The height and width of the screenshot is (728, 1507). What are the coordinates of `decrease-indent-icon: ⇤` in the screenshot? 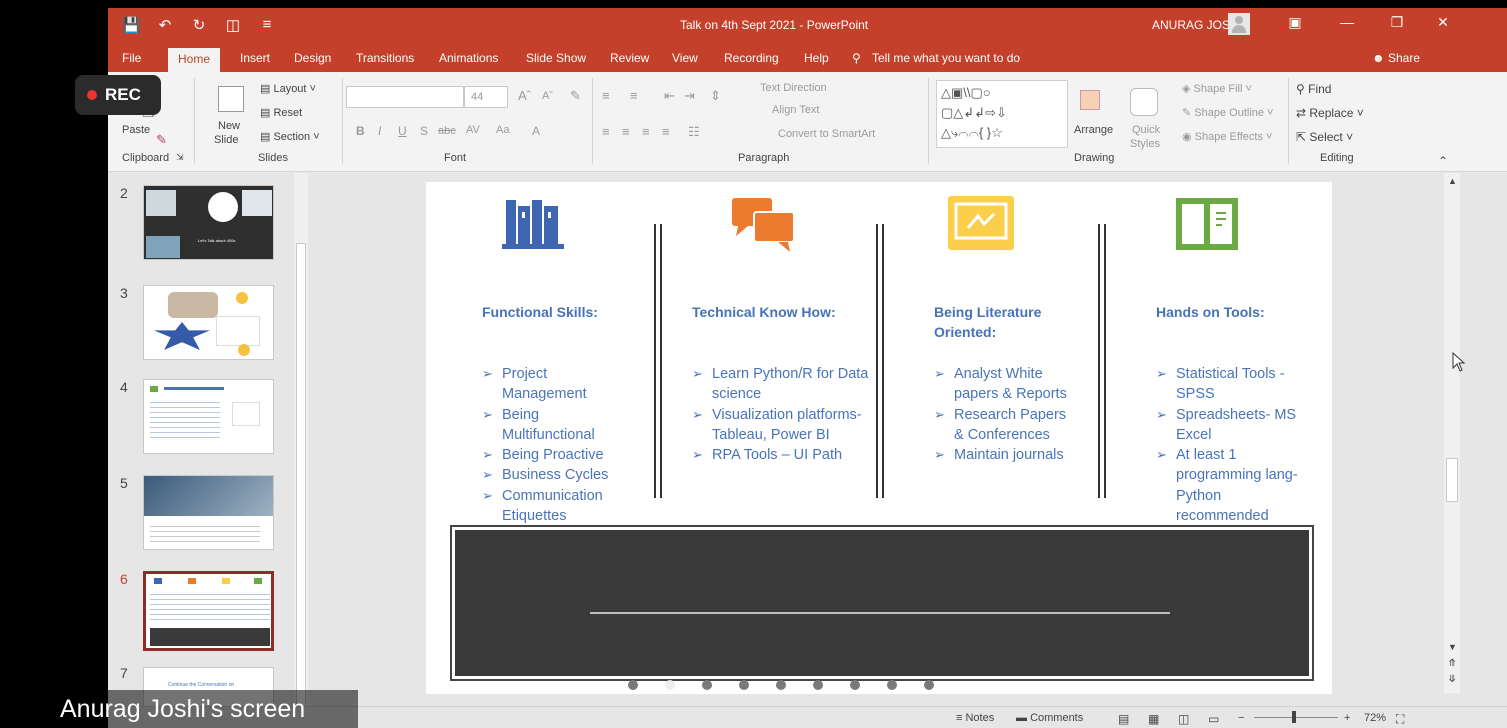 It's located at (669, 96).